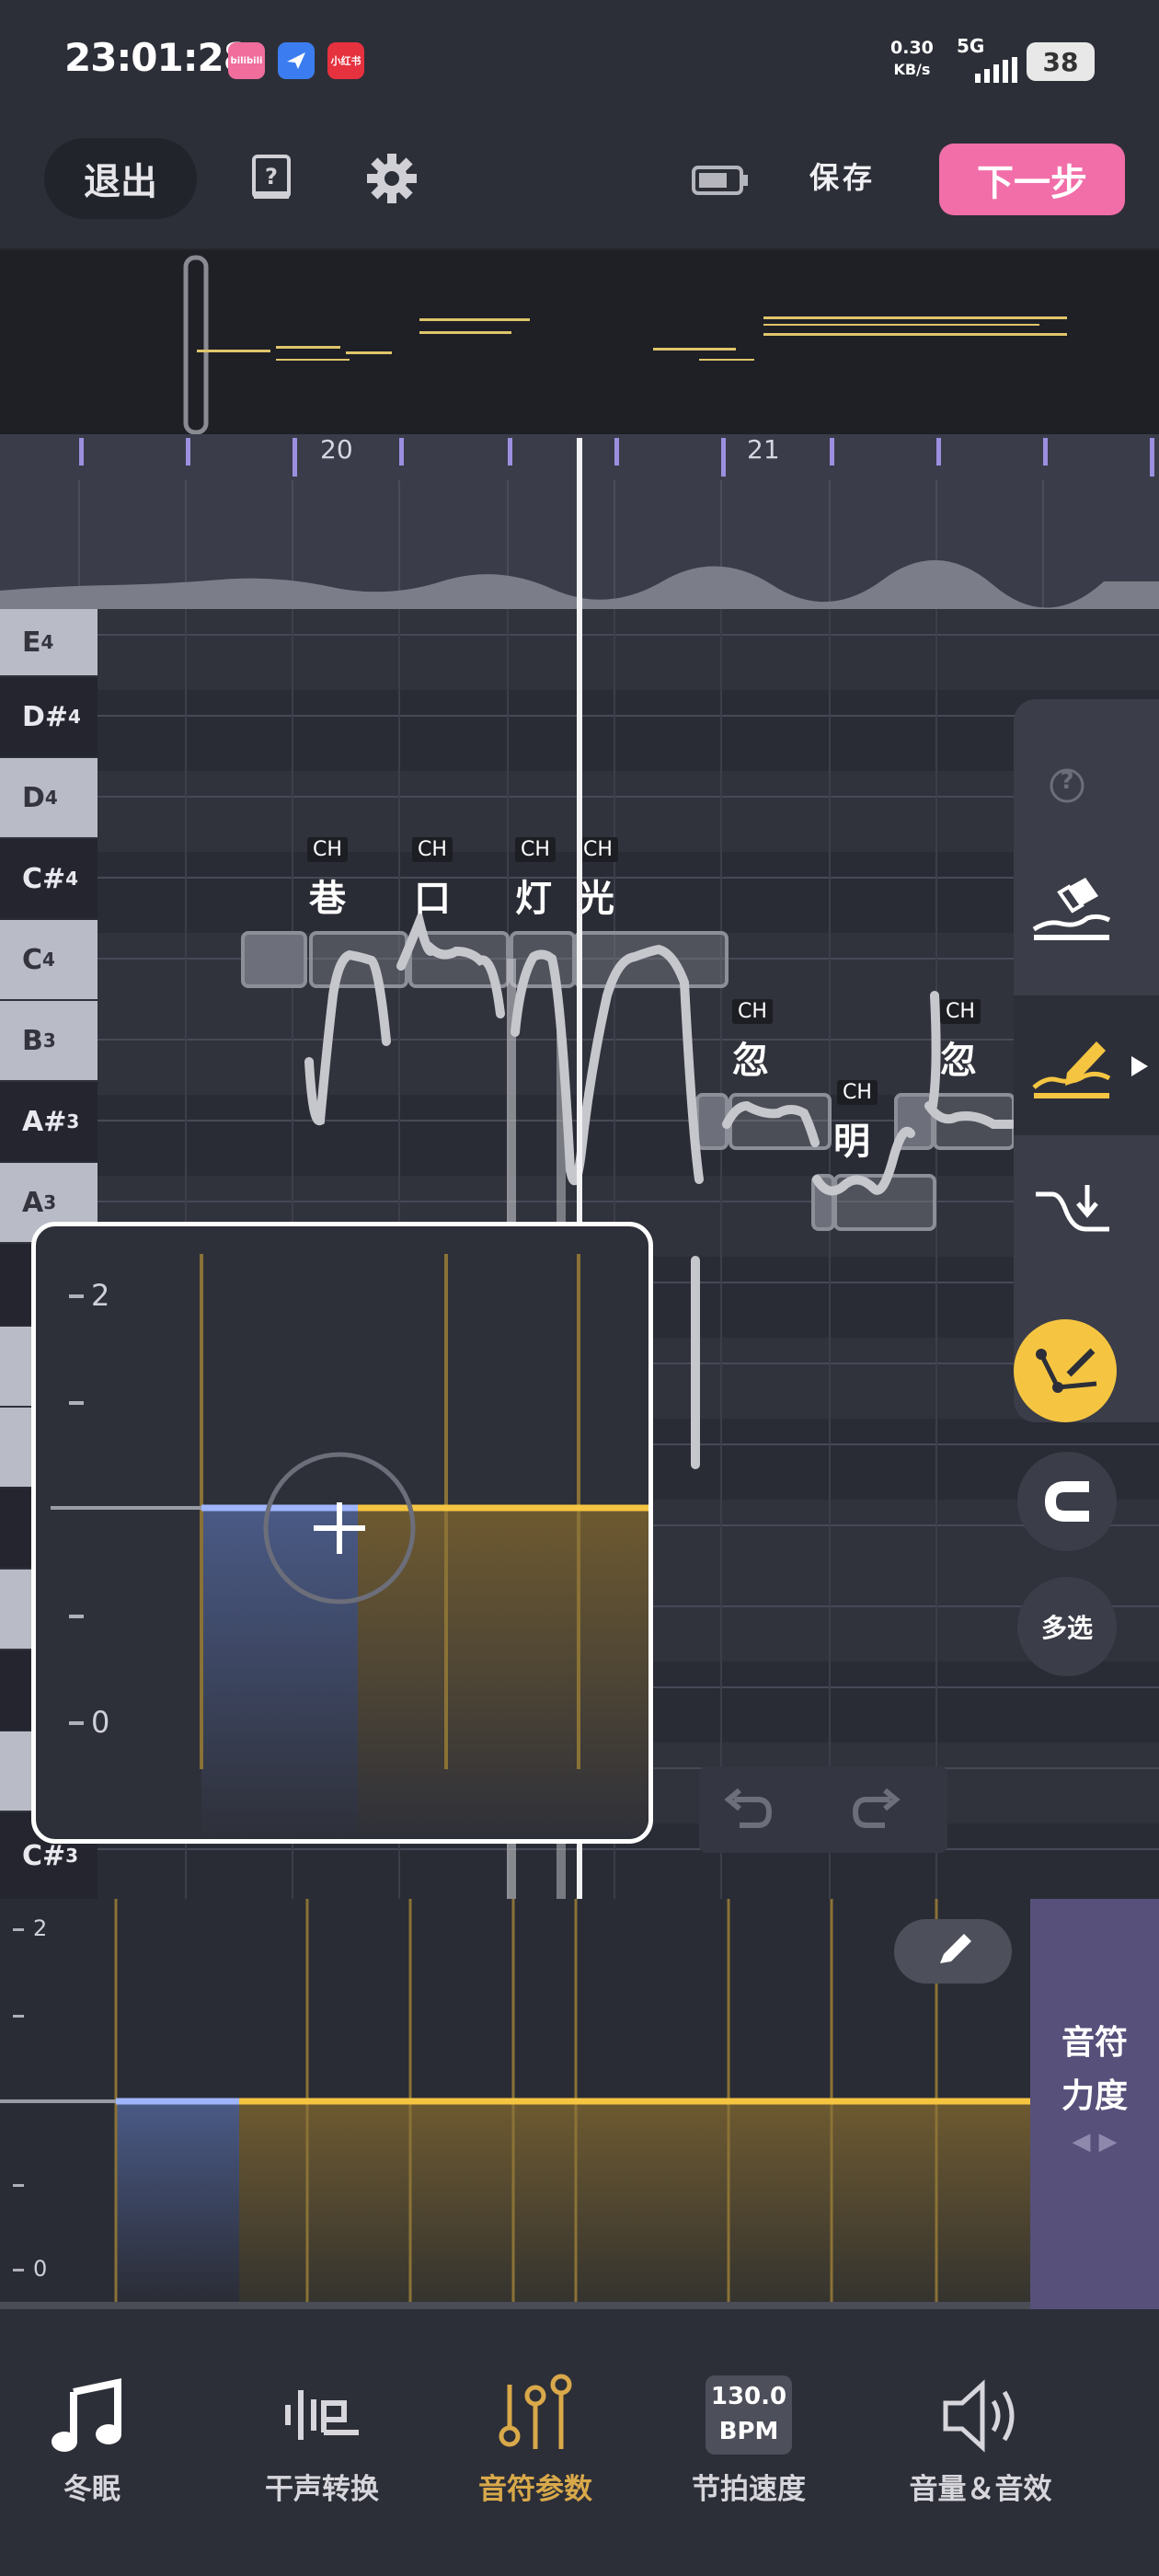 The height and width of the screenshot is (2576, 1159). Describe the element at coordinates (49, 797) in the screenshot. I see `piano-key-d4: D4` at that location.